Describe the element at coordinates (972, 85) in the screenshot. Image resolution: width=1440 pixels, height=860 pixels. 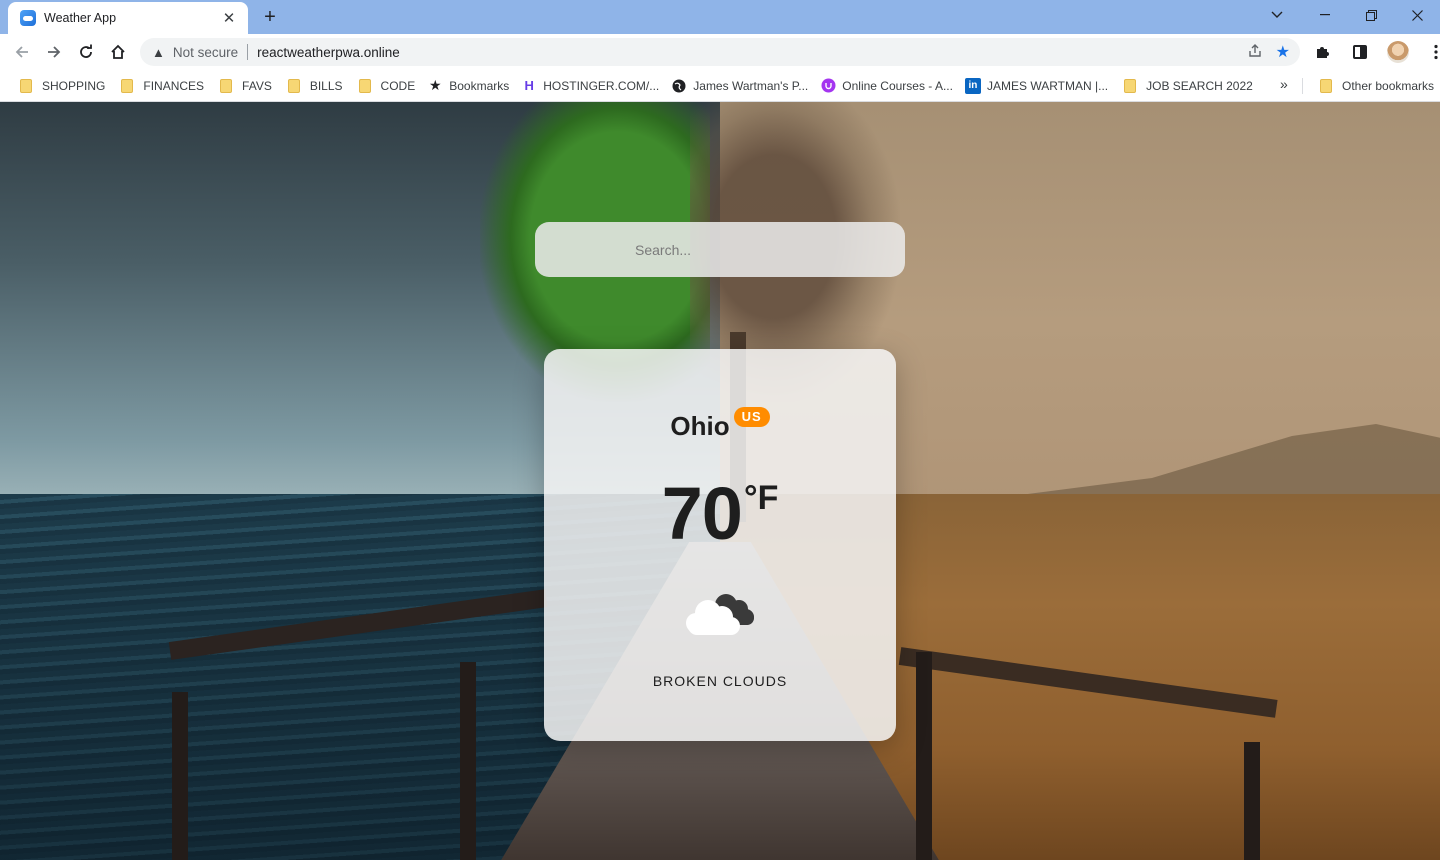
I see `linkedin-icon: in` at that location.